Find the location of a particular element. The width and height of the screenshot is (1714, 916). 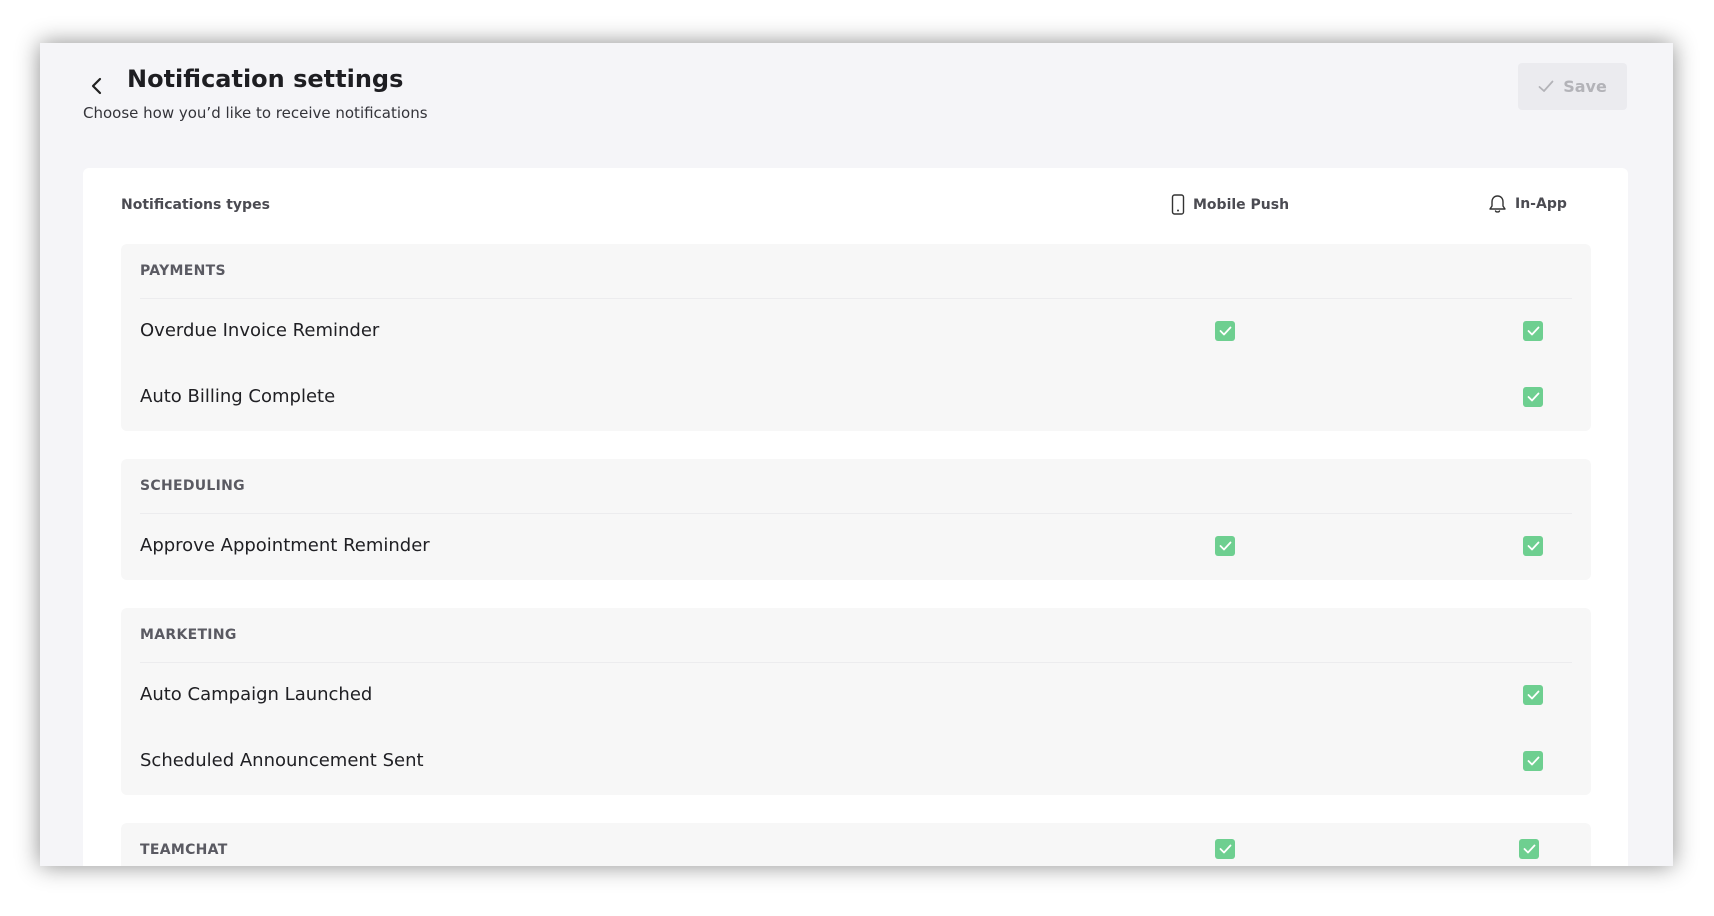

back-button is located at coordinates (97, 86).